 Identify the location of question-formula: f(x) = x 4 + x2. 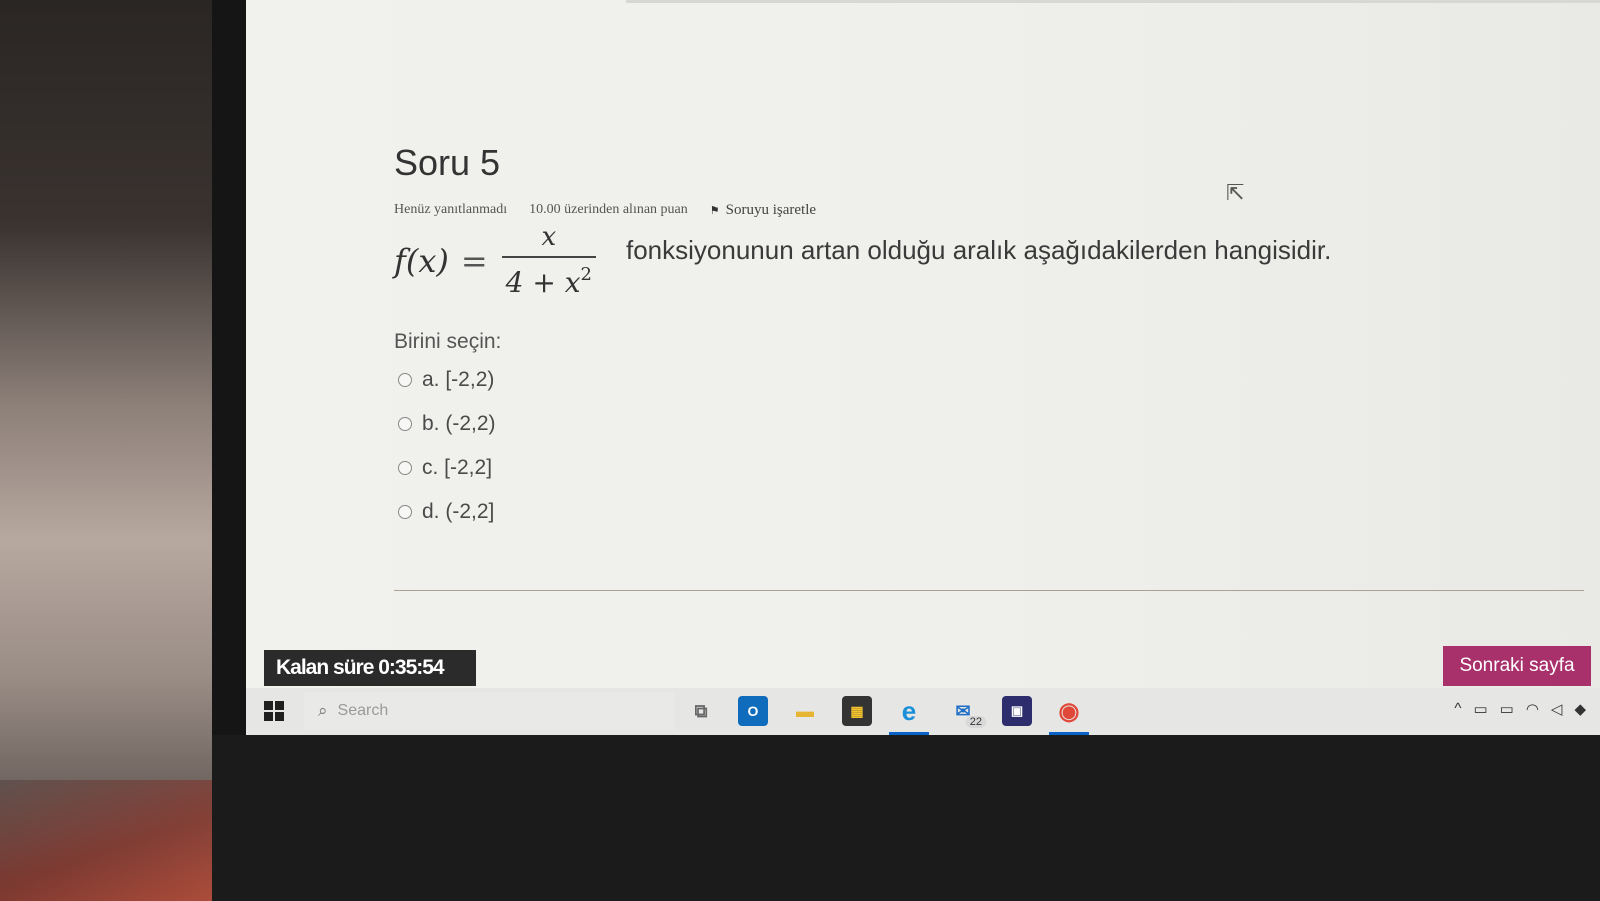
(495, 260).